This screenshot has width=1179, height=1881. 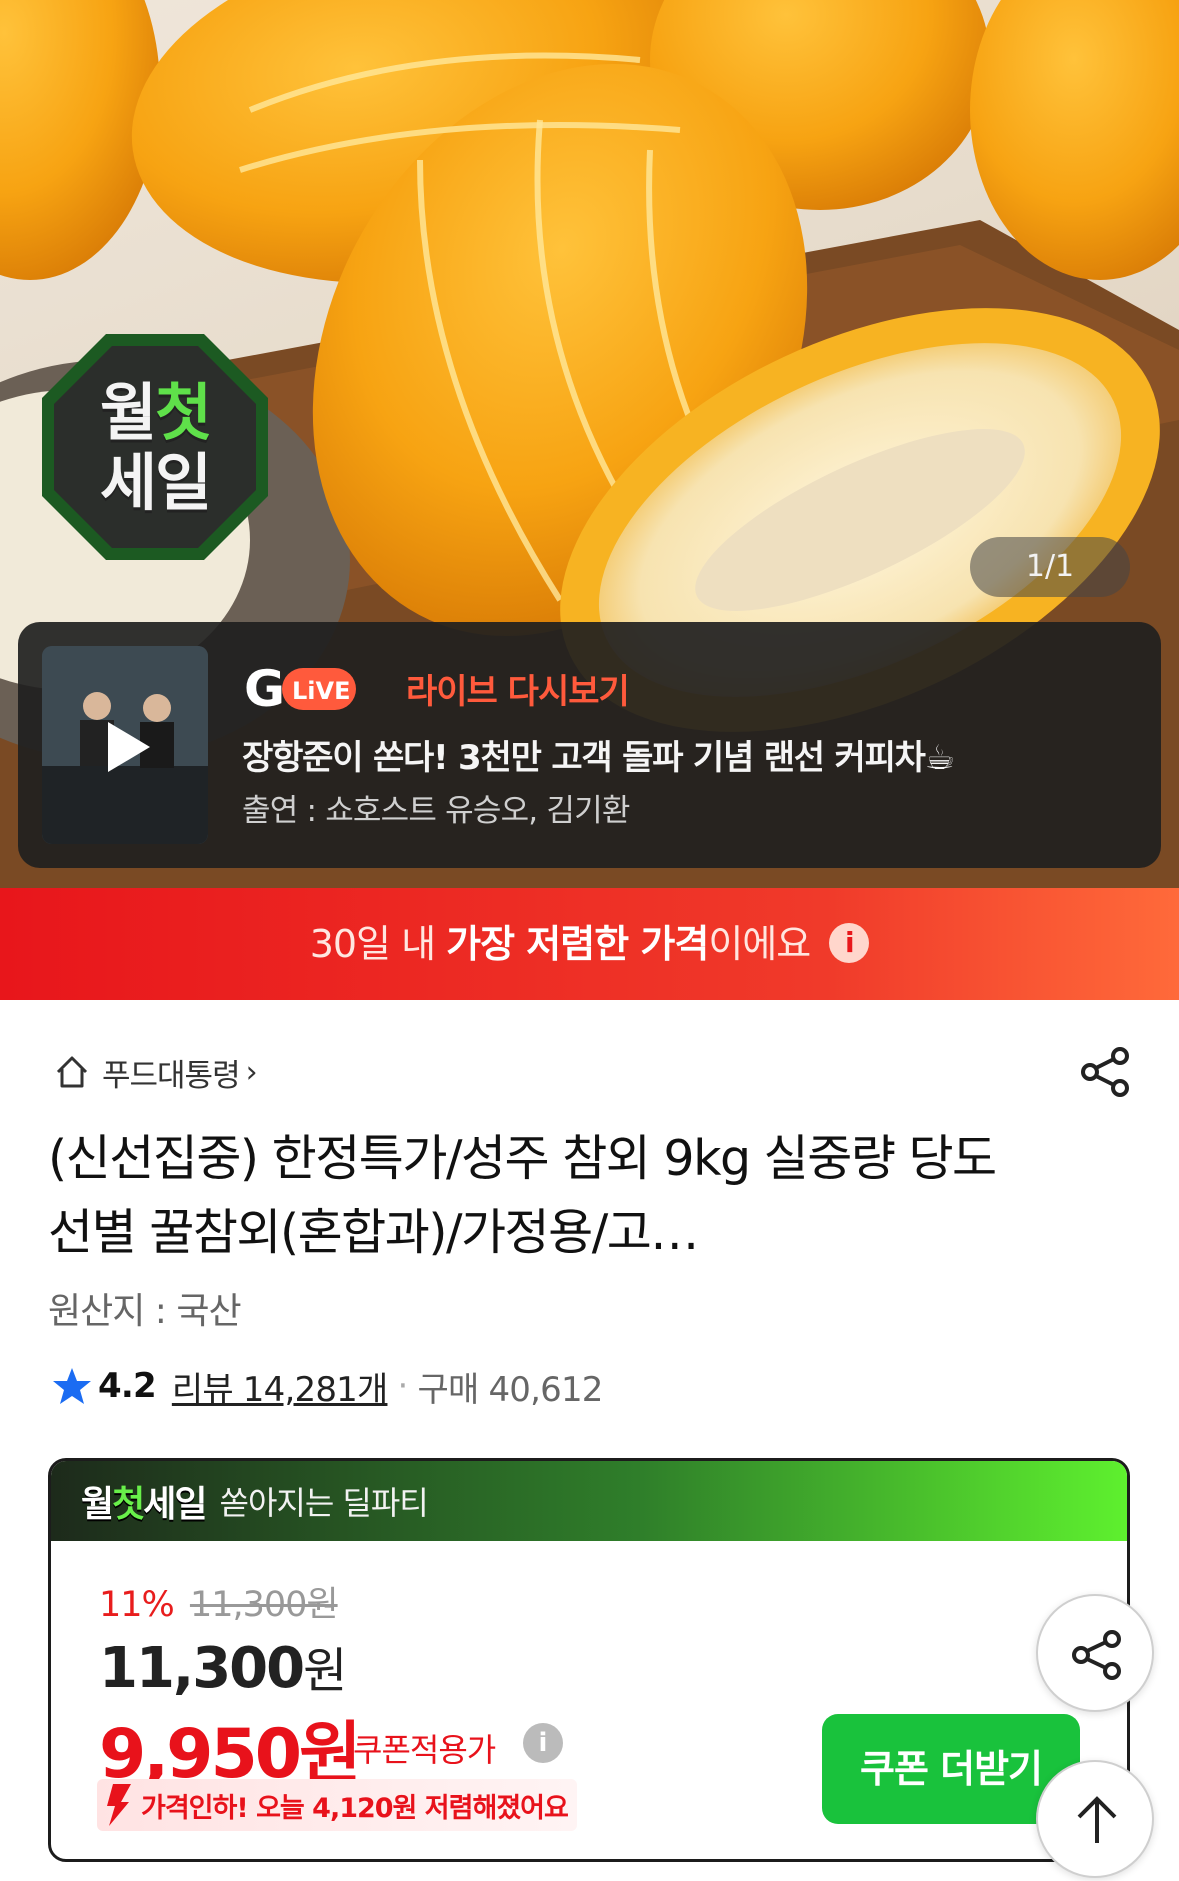 What do you see at coordinates (137, 1605) in the screenshot?
I see `discount-rate: 11%` at bounding box center [137, 1605].